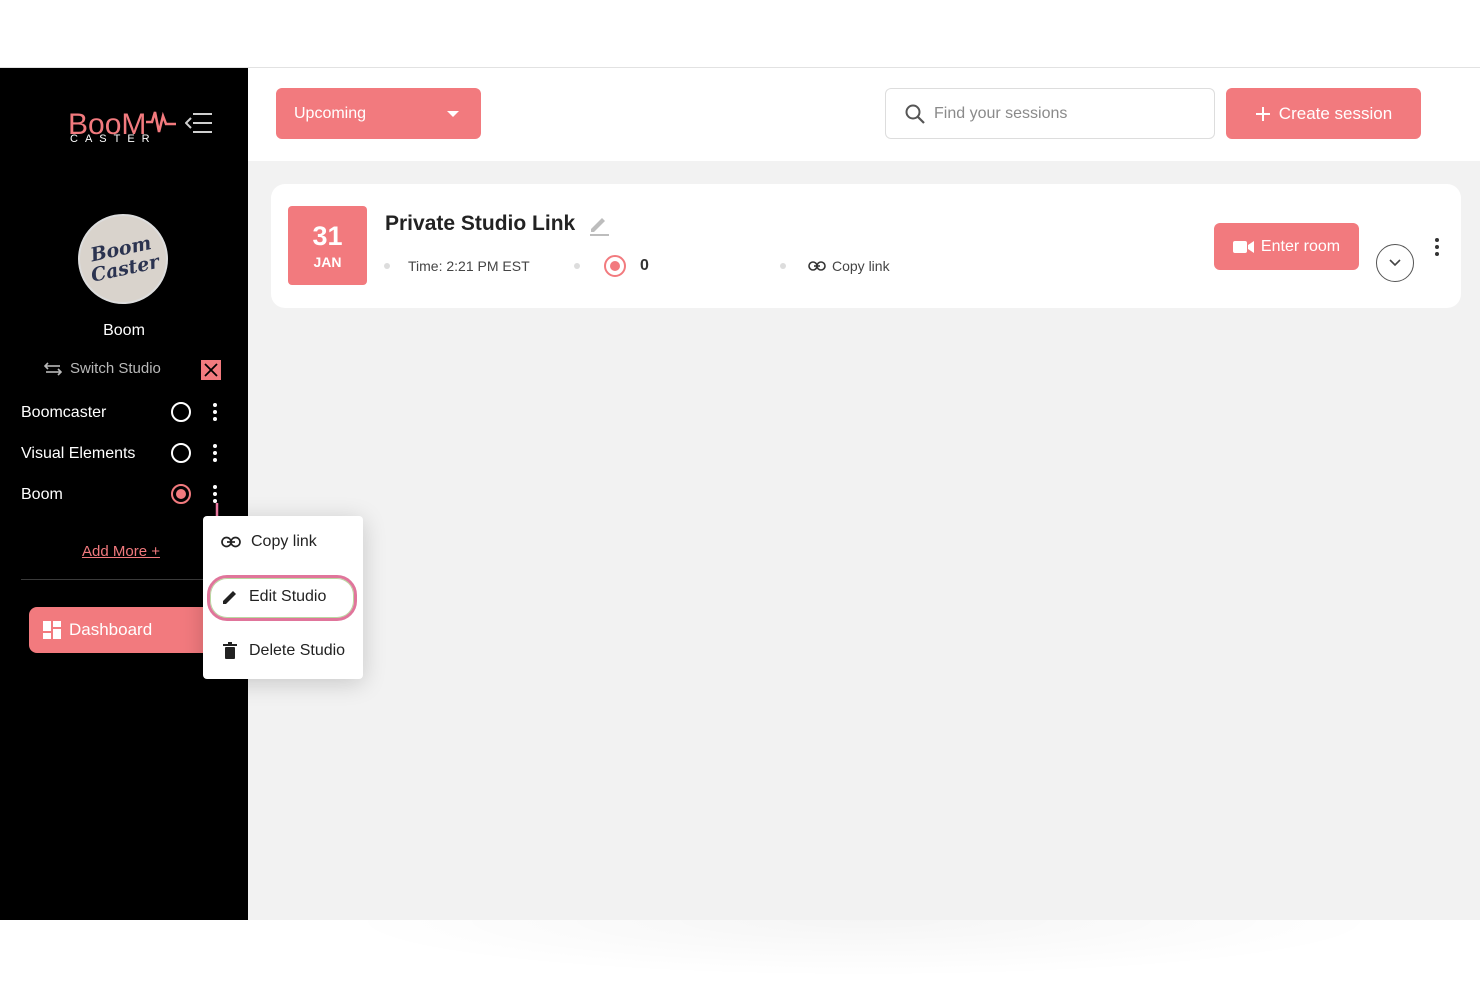 This screenshot has height=987, width=1480. What do you see at coordinates (864, 953) in the screenshot?
I see `bottom-shadow` at bounding box center [864, 953].